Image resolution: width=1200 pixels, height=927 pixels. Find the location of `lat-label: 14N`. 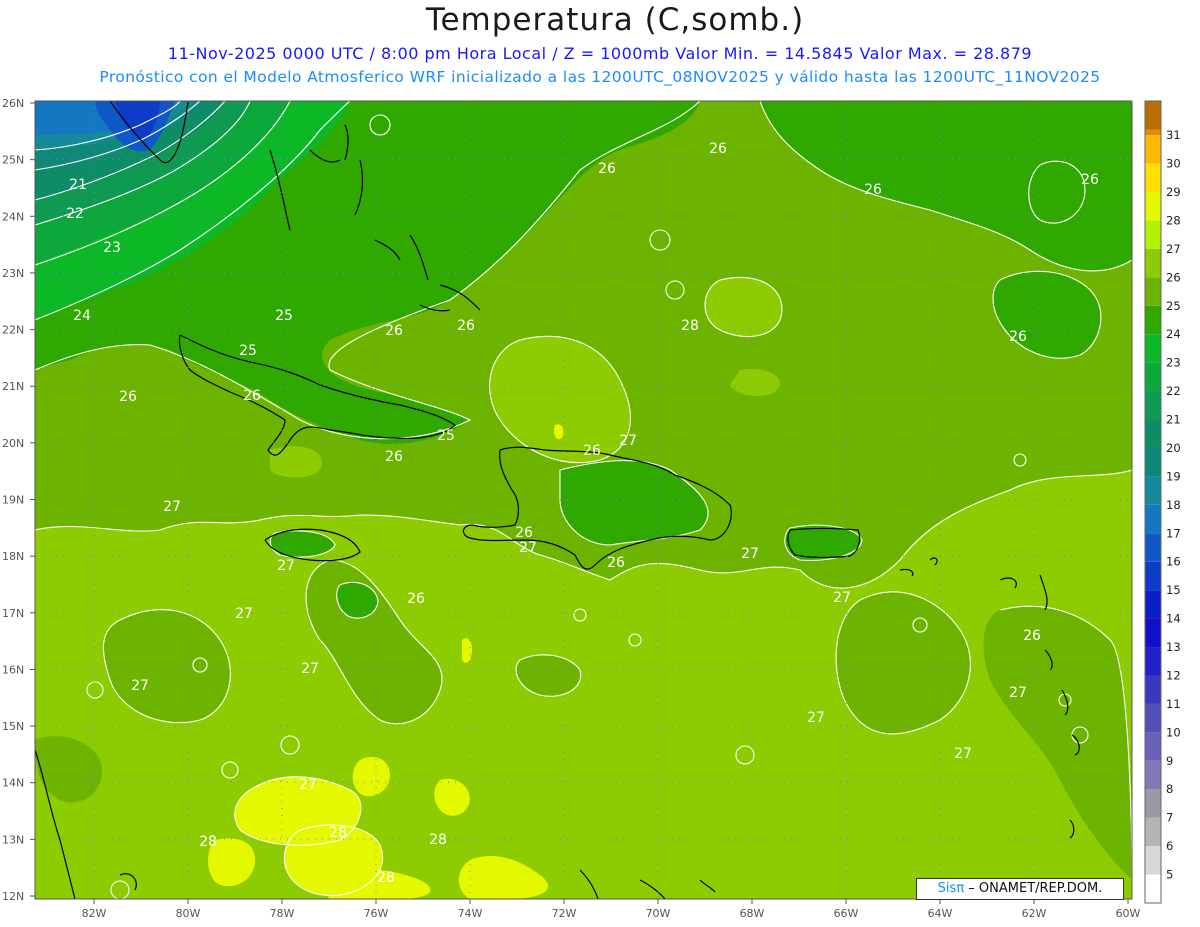

lat-label: 14N is located at coordinates (13, 783).